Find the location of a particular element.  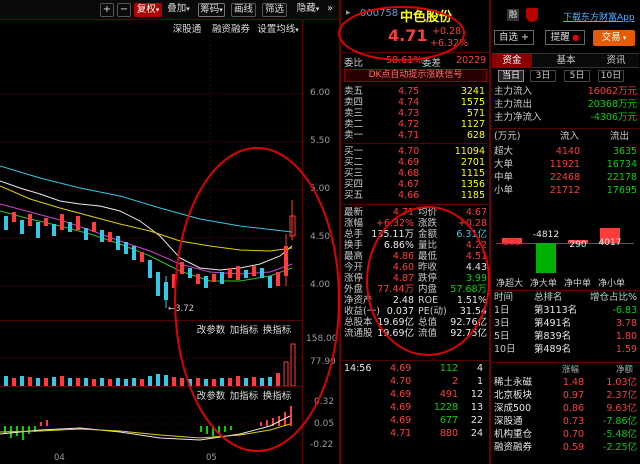

tick-price: 4.69 is located at coordinates (401, 420).